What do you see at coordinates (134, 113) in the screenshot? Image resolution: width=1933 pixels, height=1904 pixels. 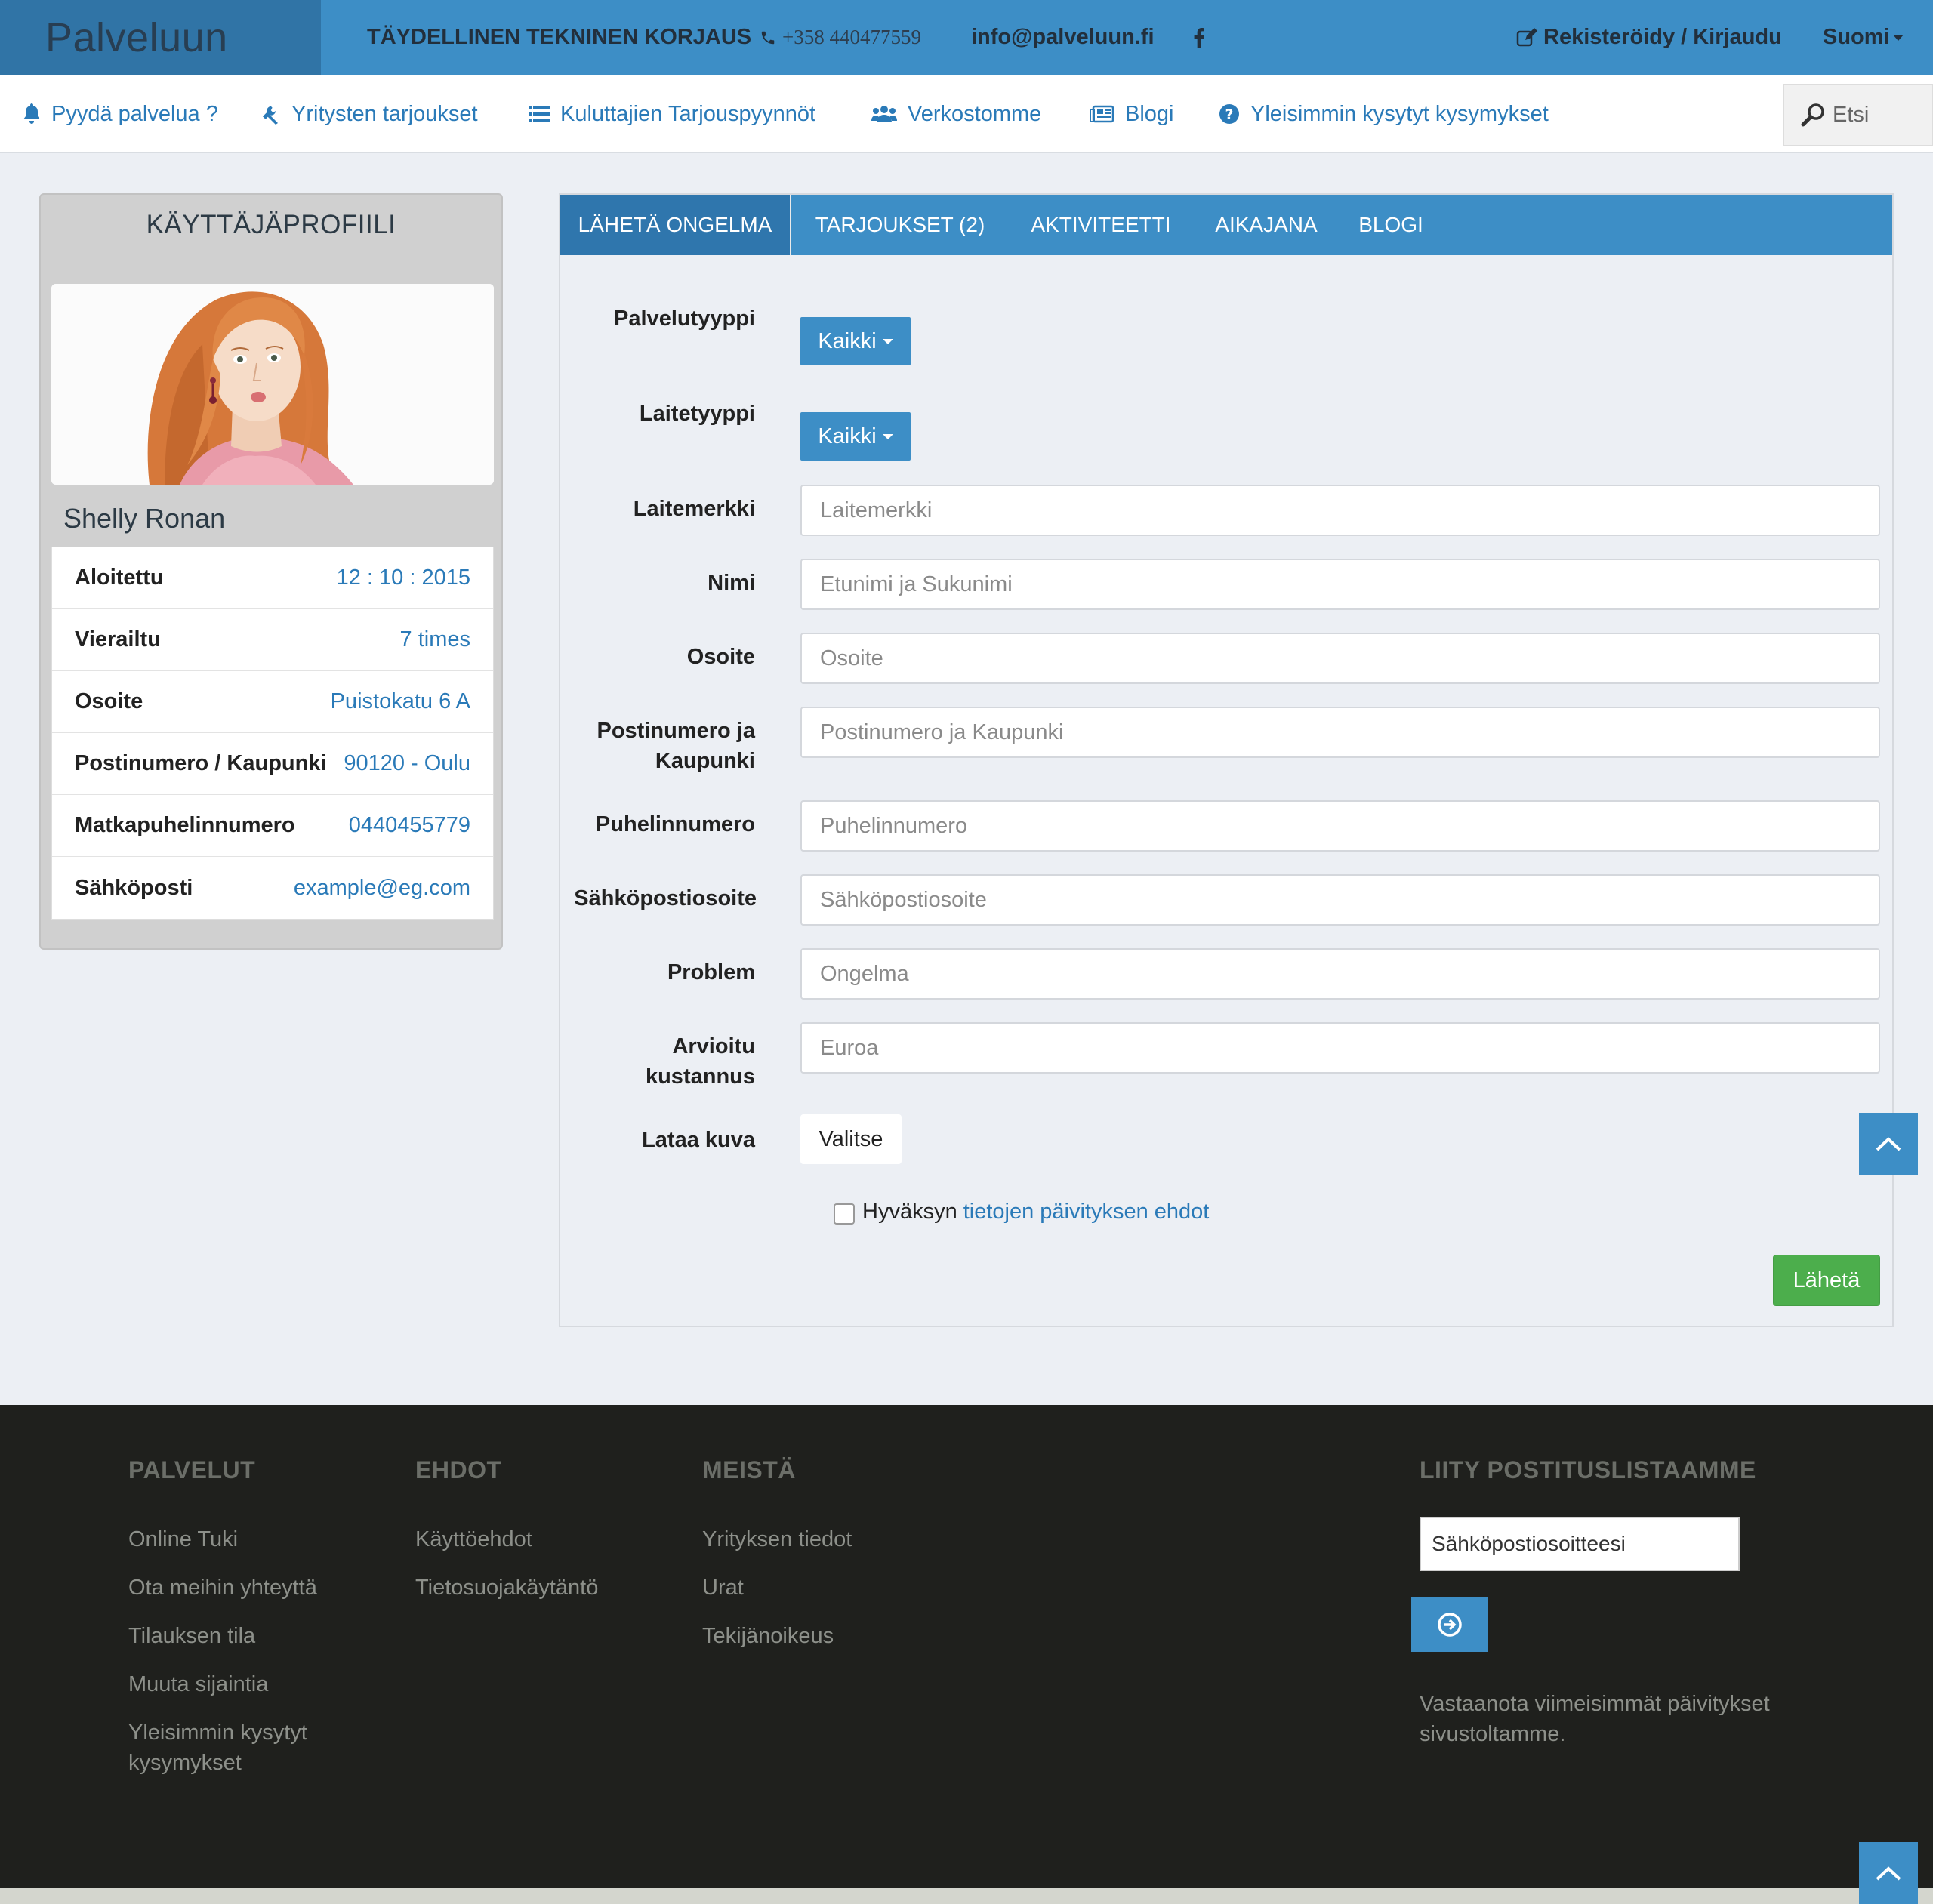 I see `nav-label: Pyydä palvelua ?` at bounding box center [134, 113].